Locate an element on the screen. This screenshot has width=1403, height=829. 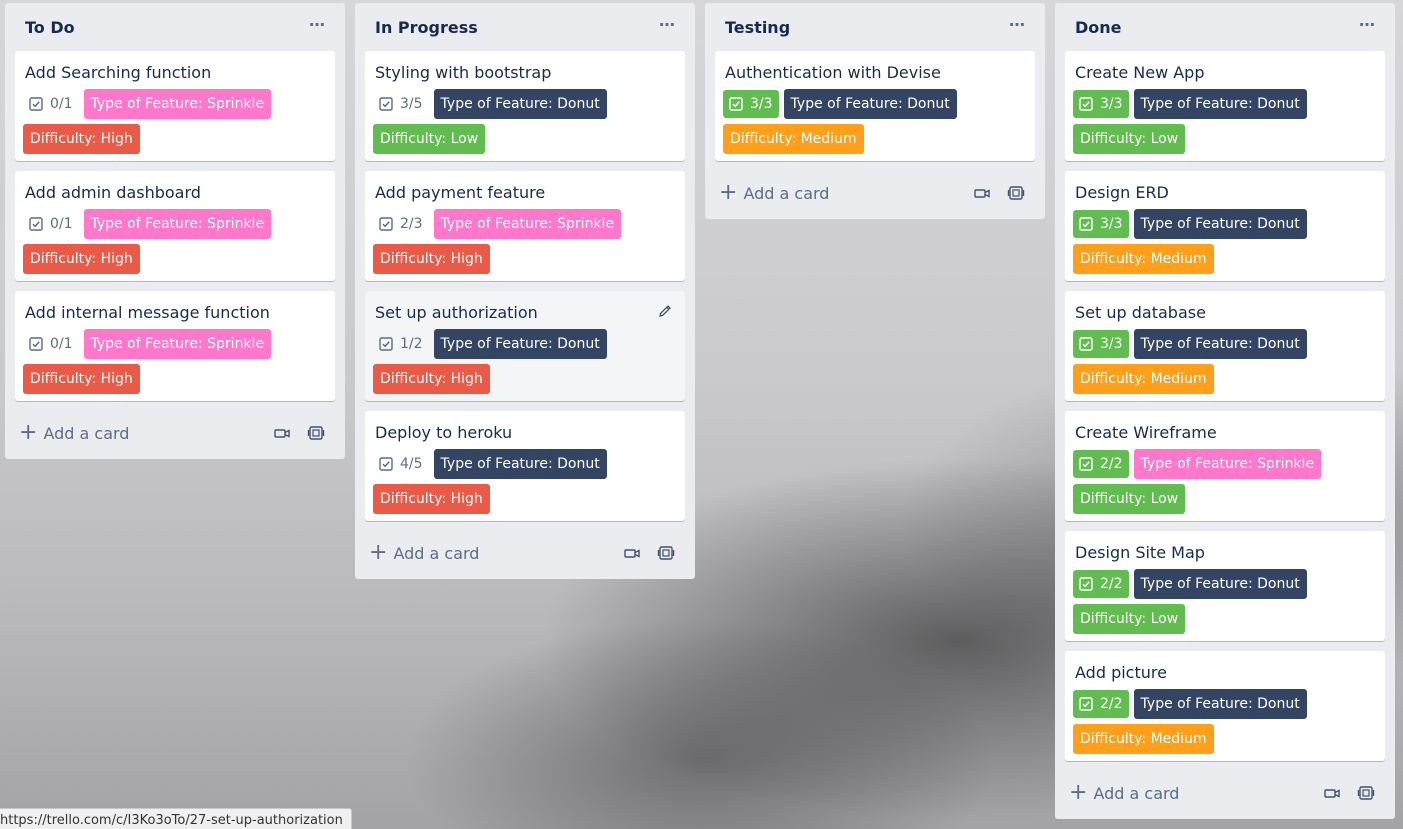
checklist-badge: 1/2 is located at coordinates (401, 344).